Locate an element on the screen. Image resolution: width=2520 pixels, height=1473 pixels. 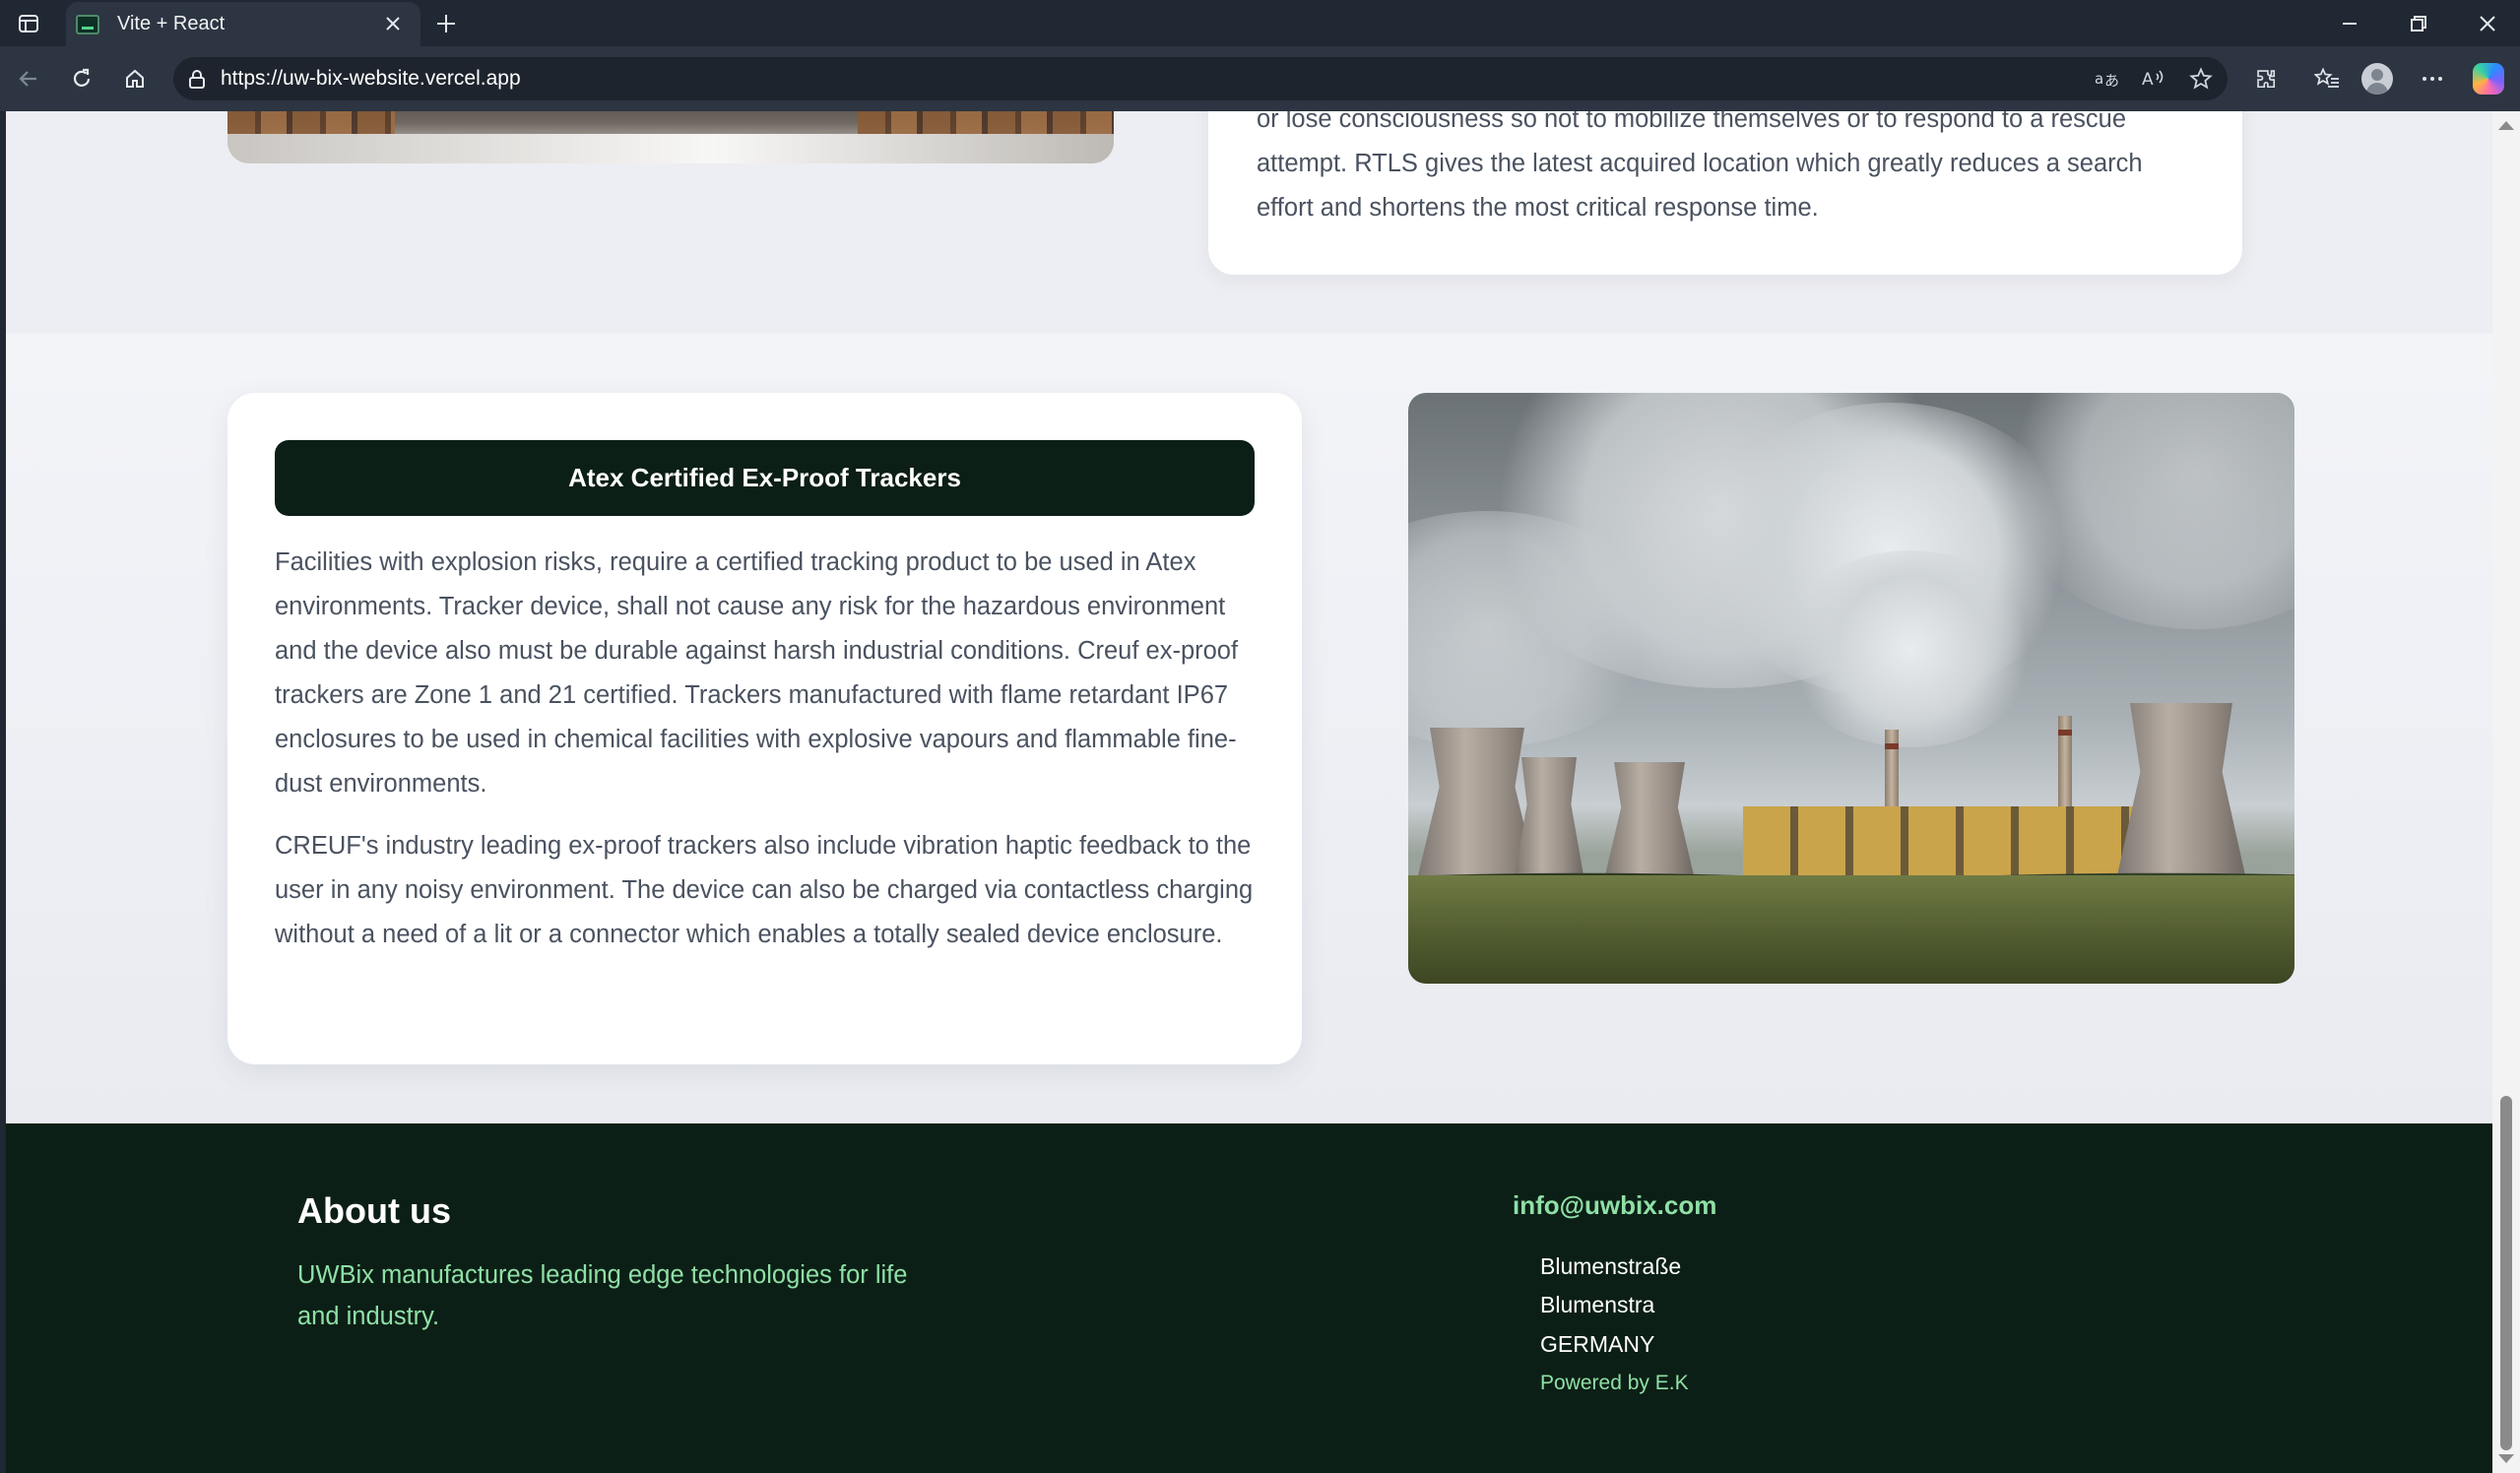
translate-icon: aあ is located at coordinates (2106, 79).